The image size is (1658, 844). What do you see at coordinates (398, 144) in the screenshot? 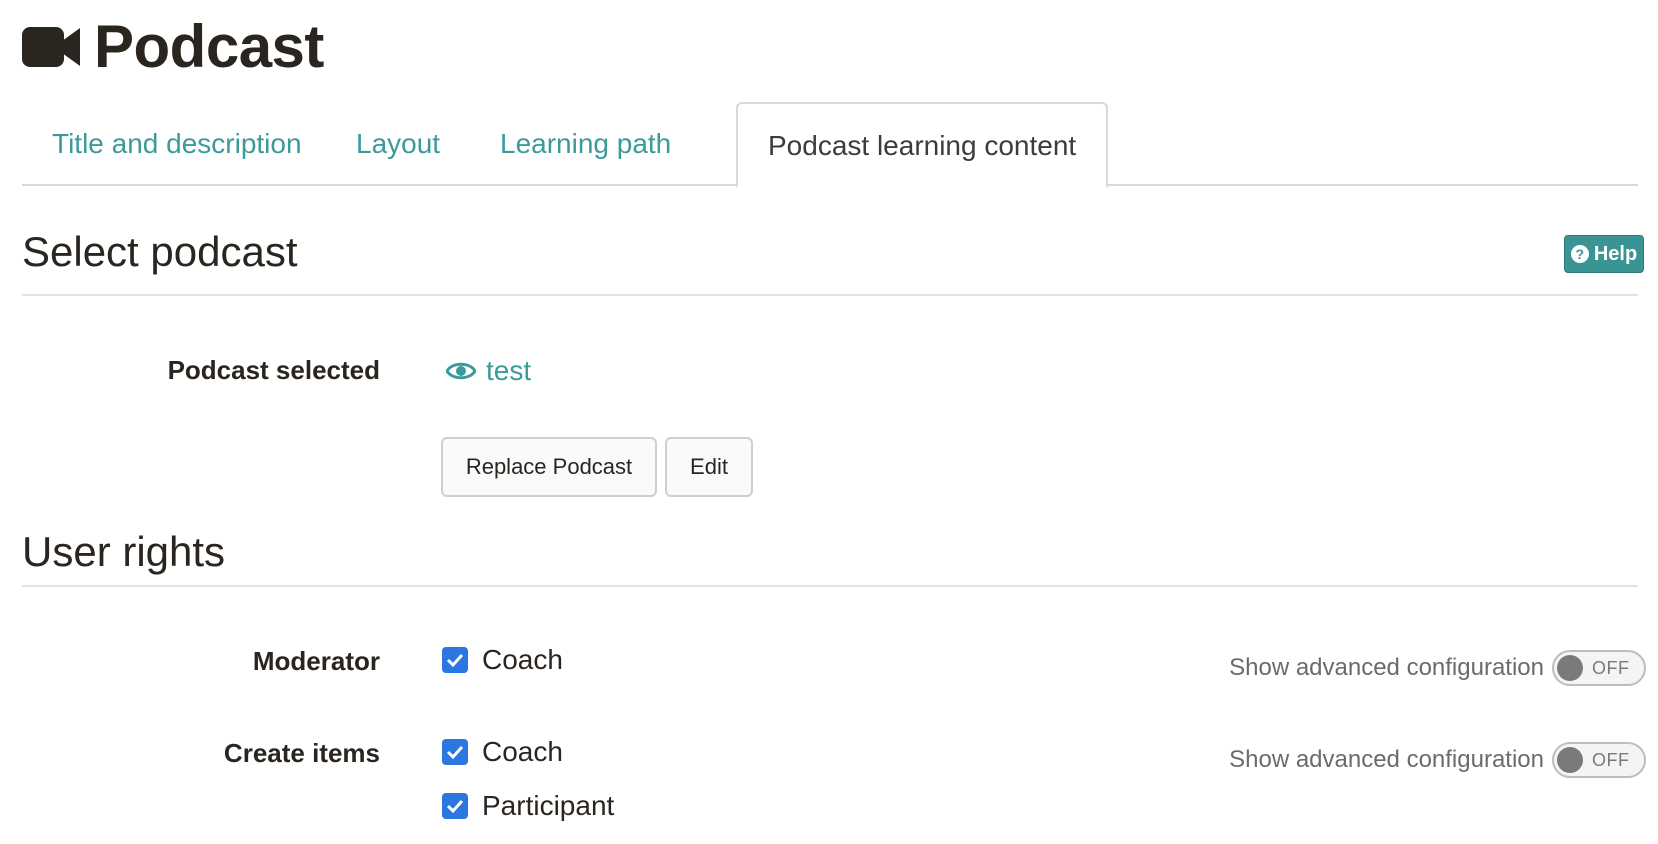
I see `tab-layout: Layout` at bounding box center [398, 144].